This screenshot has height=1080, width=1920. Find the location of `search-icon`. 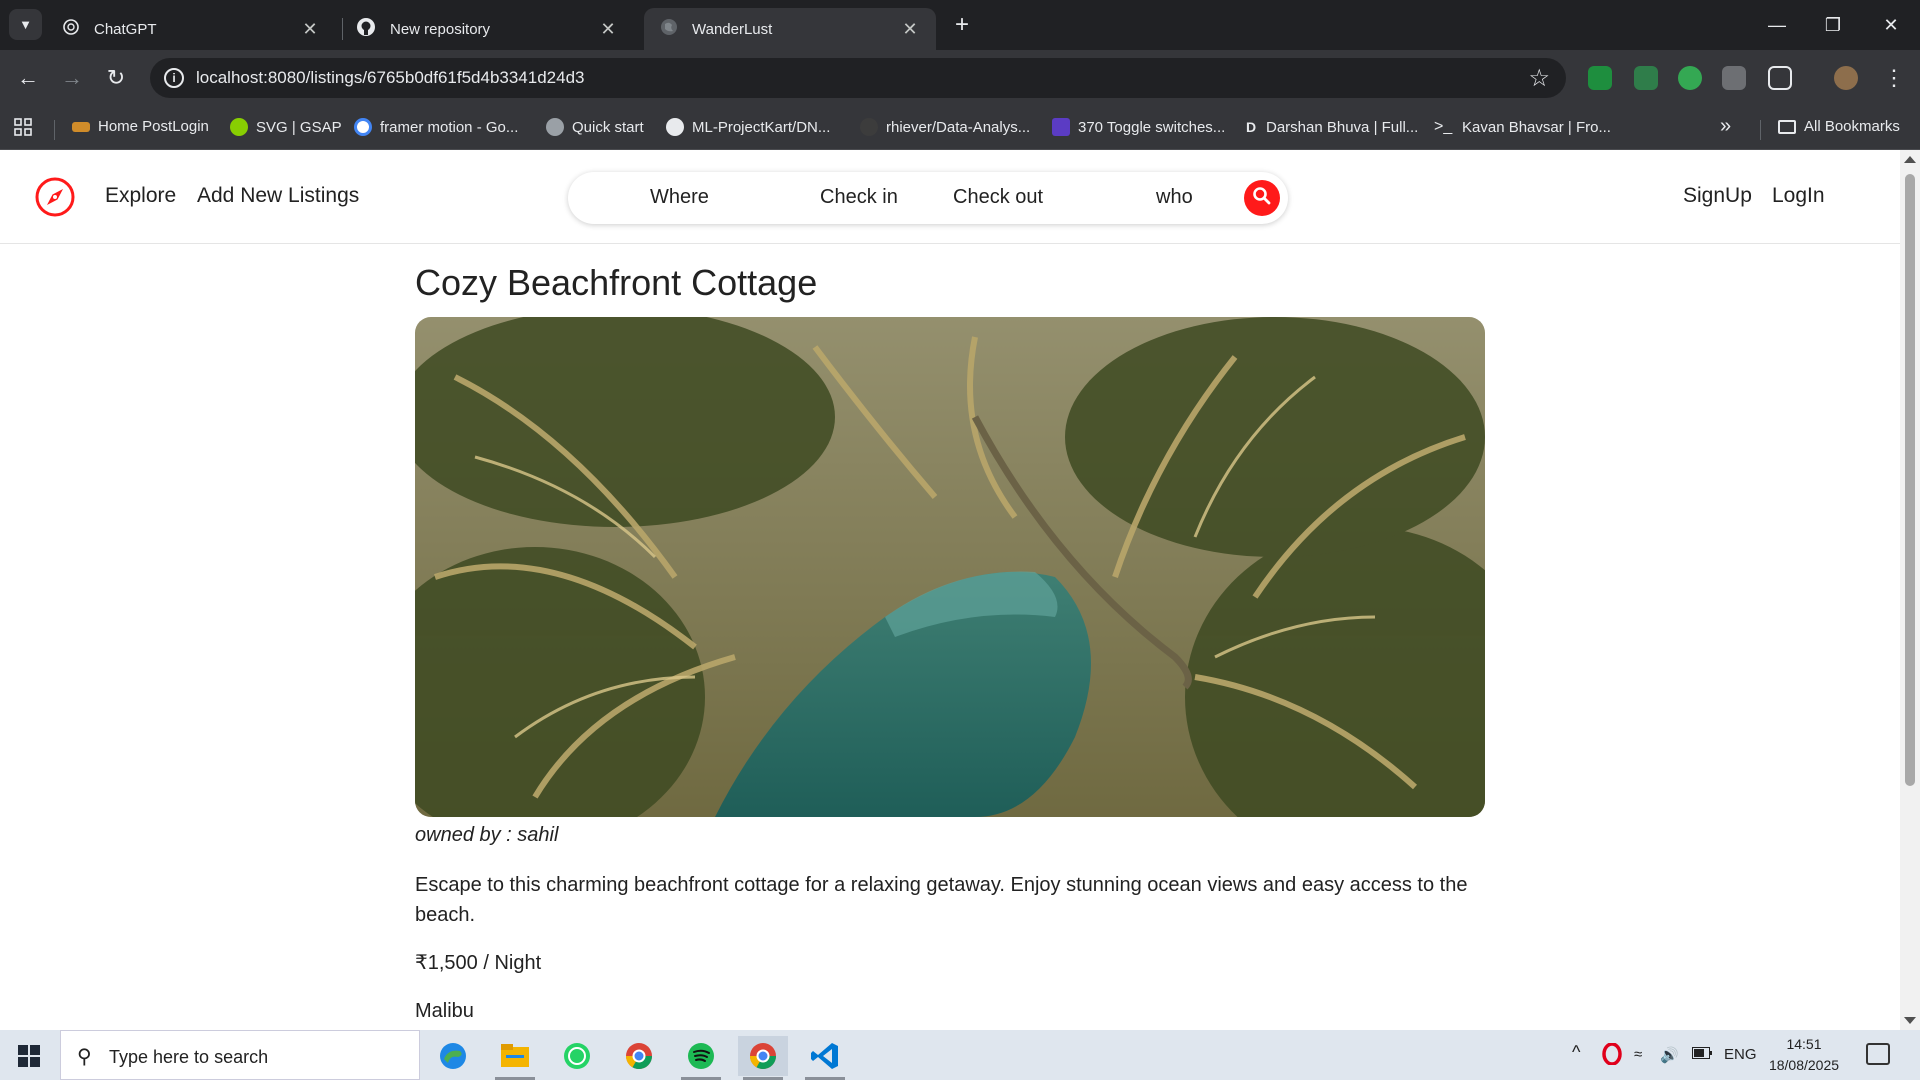

search-icon is located at coordinates (1262, 198).